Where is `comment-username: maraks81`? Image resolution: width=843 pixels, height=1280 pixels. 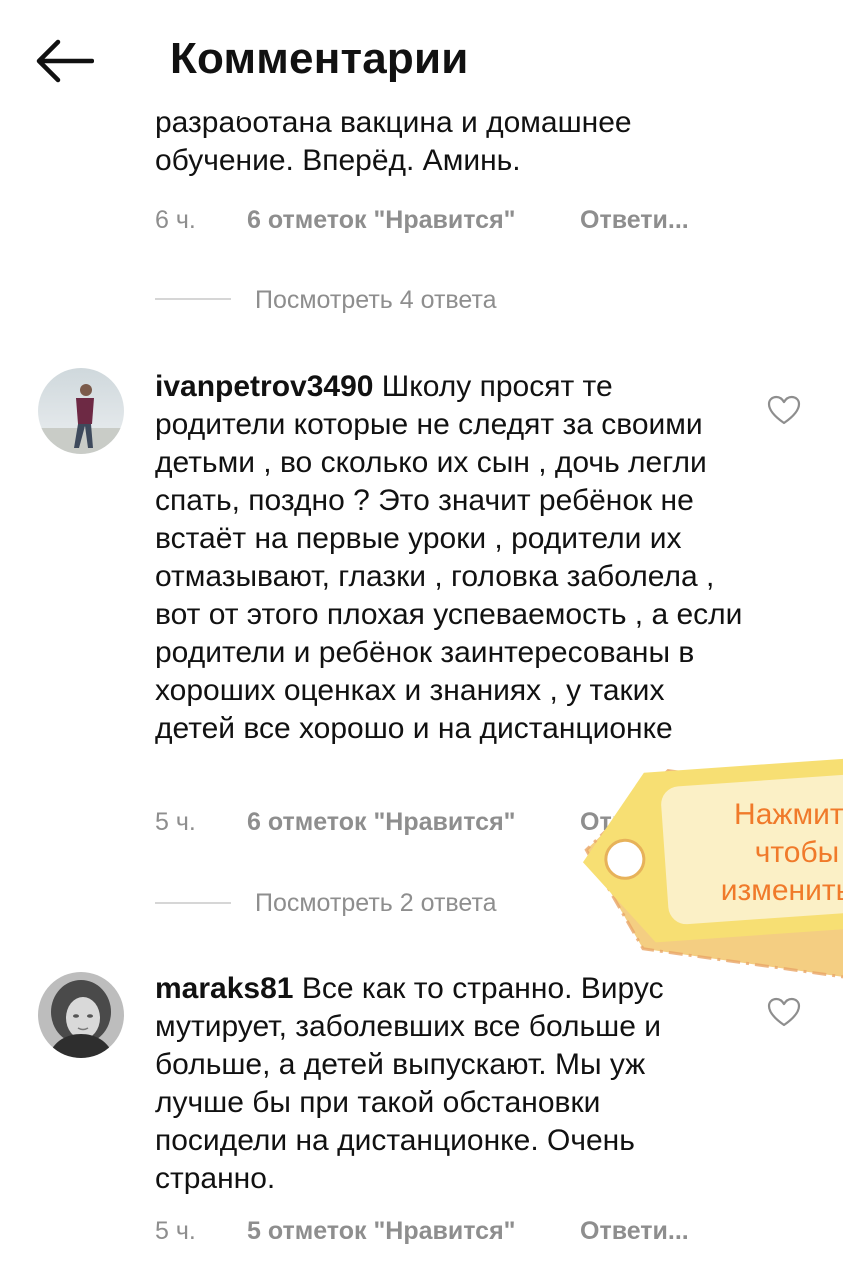
comment-username: maraks81 is located at coordinates (224, 988).